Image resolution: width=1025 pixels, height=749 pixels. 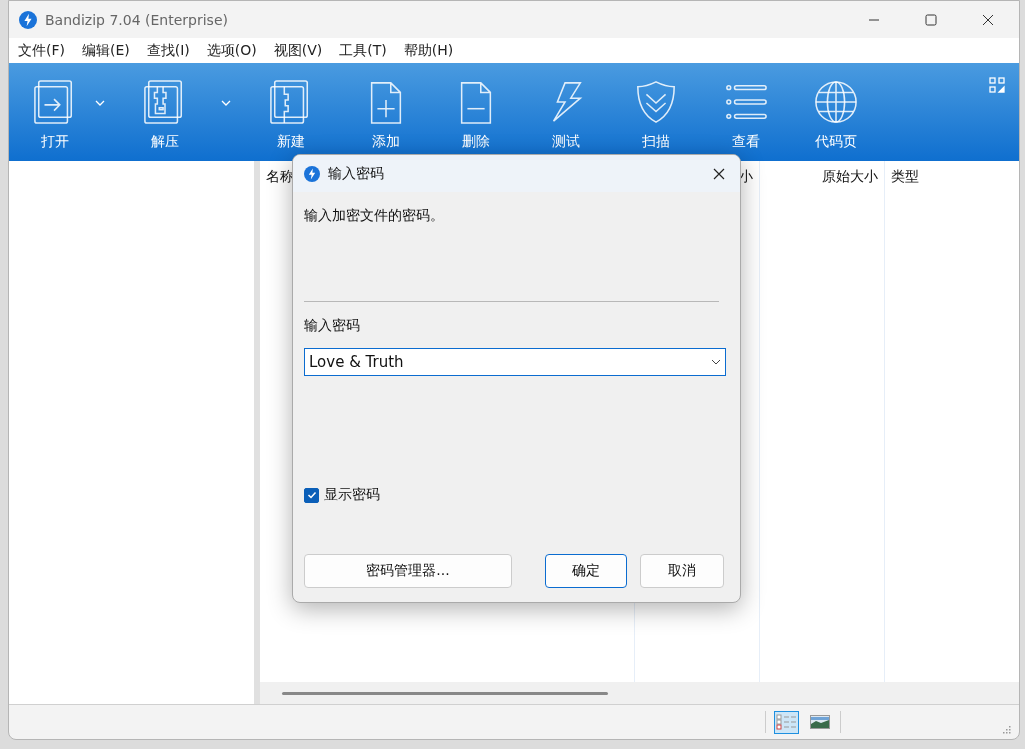 I want to click on dialog-title: 输入密码, so click(x=356, y=173).